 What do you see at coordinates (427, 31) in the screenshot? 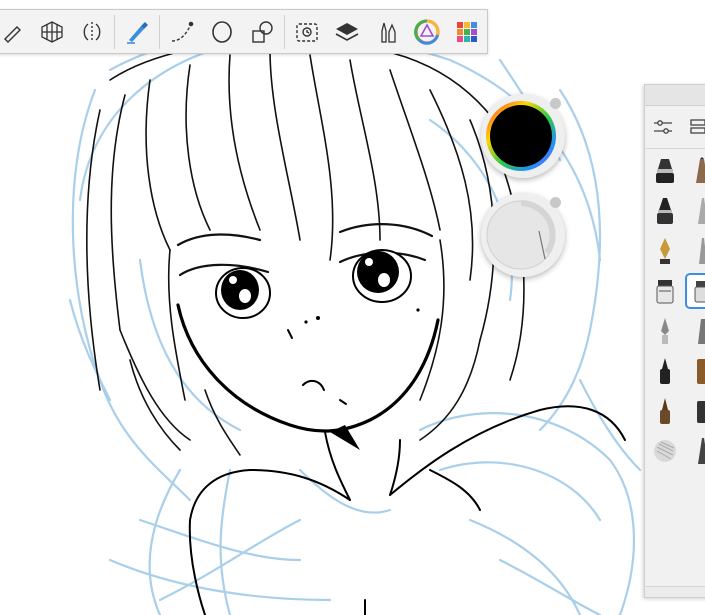
I see `color-wheel-icon` at bounding box center [427, 31].